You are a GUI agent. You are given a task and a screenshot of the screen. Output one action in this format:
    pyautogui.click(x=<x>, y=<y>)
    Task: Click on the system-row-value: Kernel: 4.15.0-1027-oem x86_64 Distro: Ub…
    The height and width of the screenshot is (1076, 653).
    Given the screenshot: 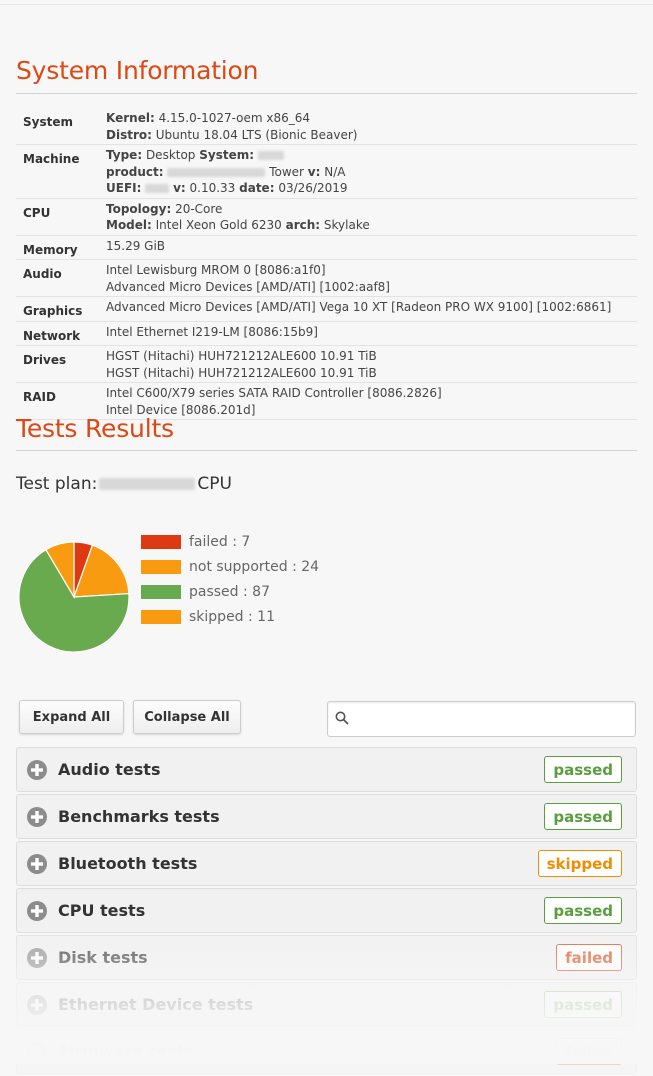 What is the action you would take?
    pyautogui.click(x=371, y=126)
    